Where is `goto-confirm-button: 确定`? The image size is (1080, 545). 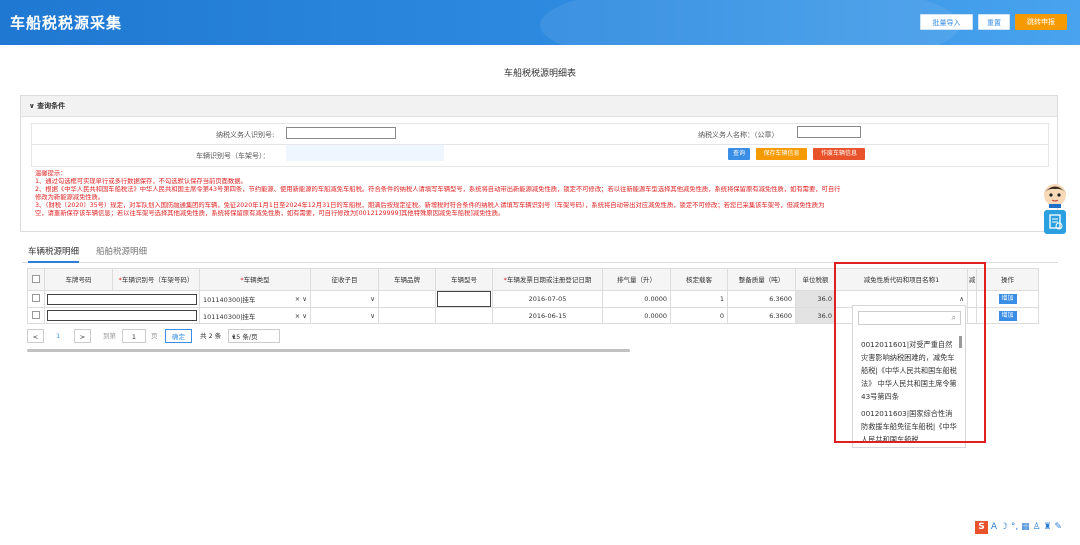 goto-confirm-button: 确定 is located at coordinates (178, 336).